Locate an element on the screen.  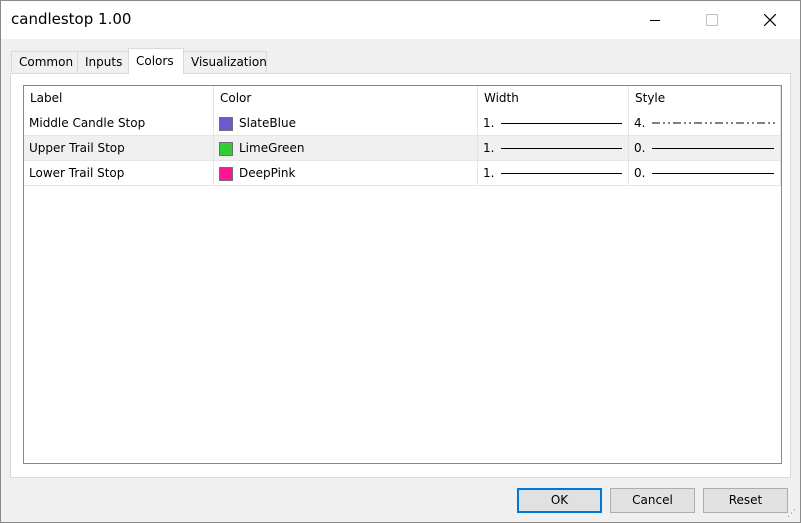
table-header: Label Color Width Style is located at coordinates (402, 98).